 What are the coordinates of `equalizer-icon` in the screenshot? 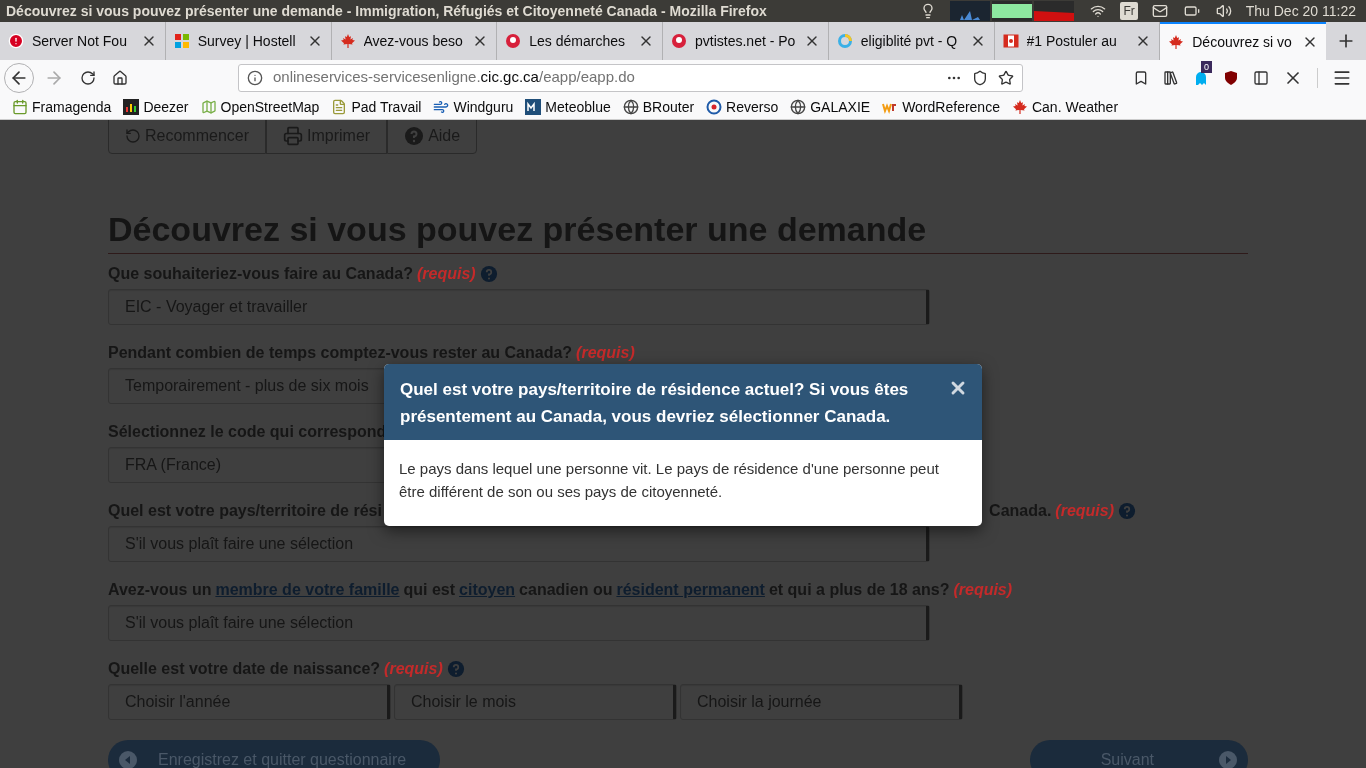 It's located at (131, 107).